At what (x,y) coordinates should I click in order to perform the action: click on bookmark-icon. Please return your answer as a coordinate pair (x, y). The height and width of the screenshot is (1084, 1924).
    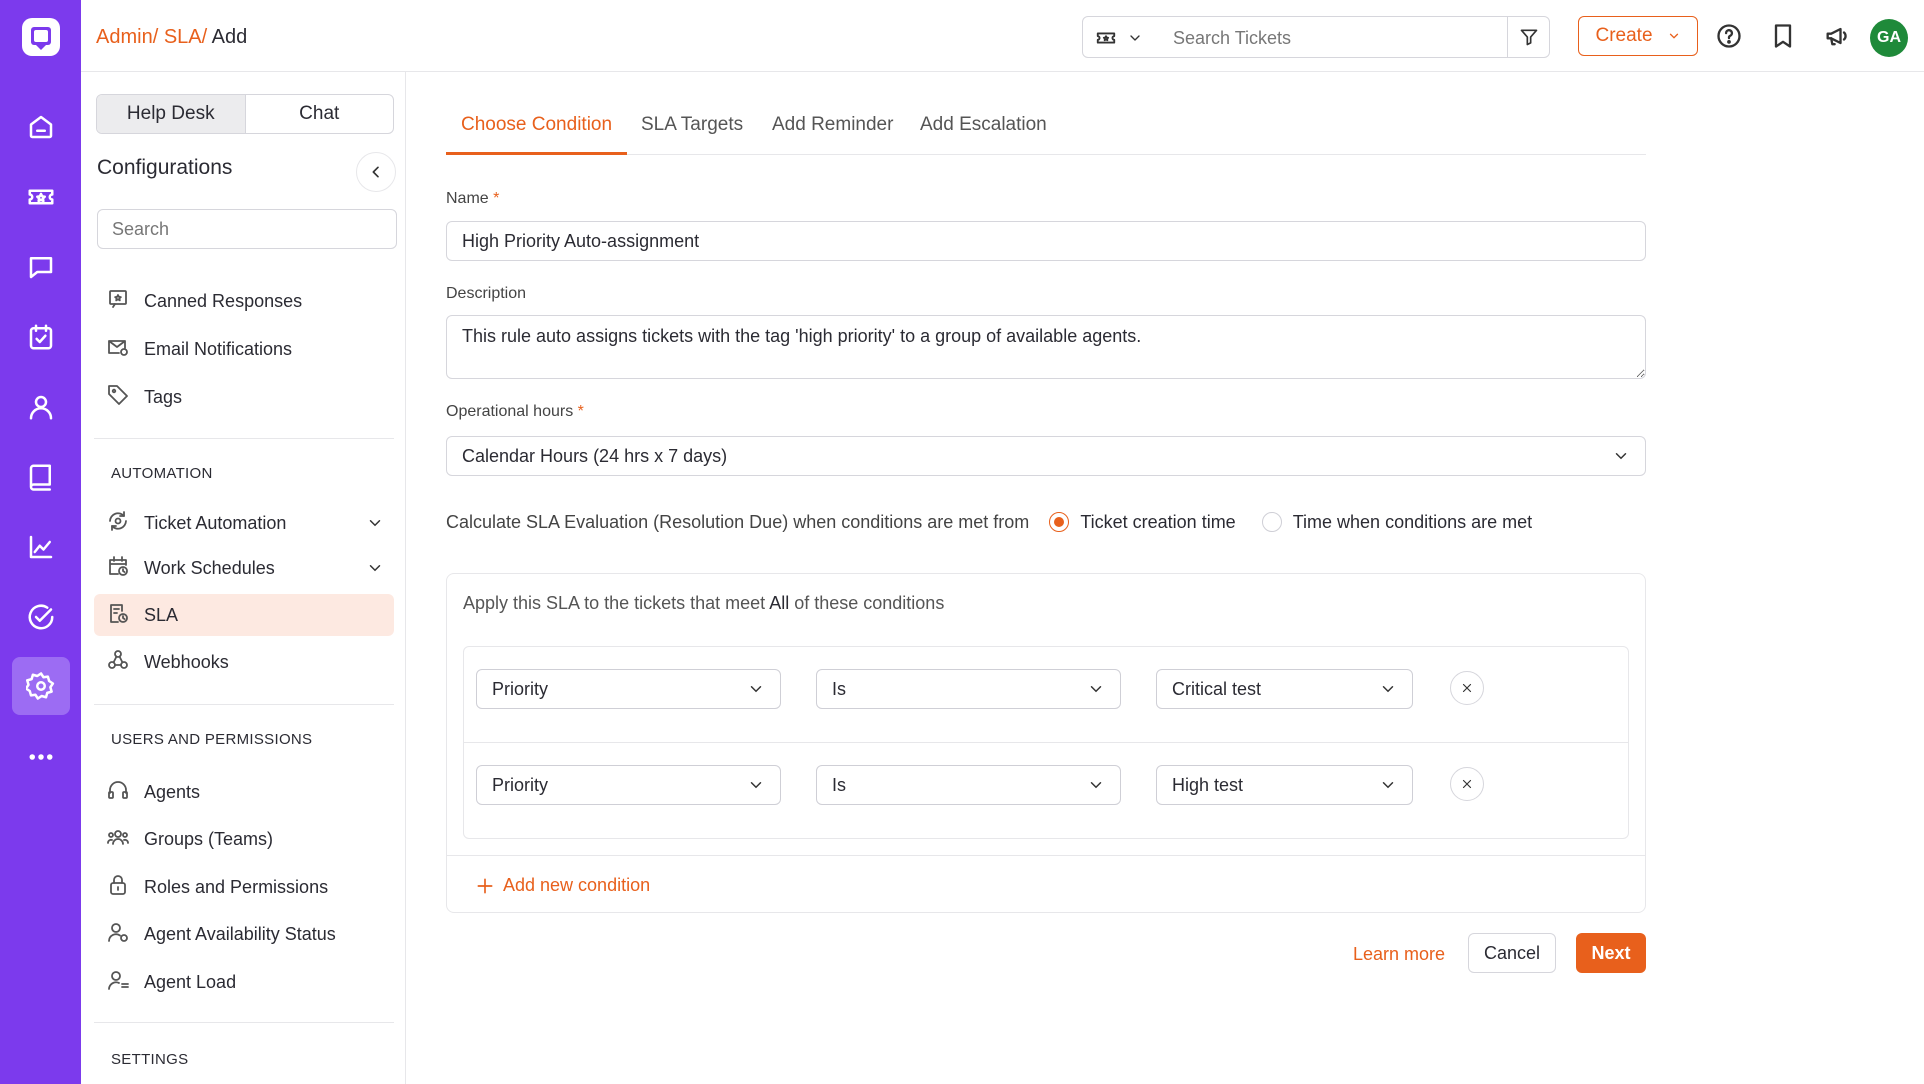
    Looking at the image, I should click on (1783, 36).